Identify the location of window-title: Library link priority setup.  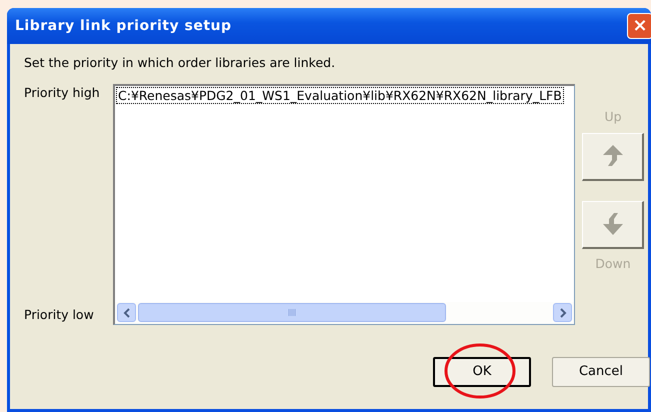
(123, 26).